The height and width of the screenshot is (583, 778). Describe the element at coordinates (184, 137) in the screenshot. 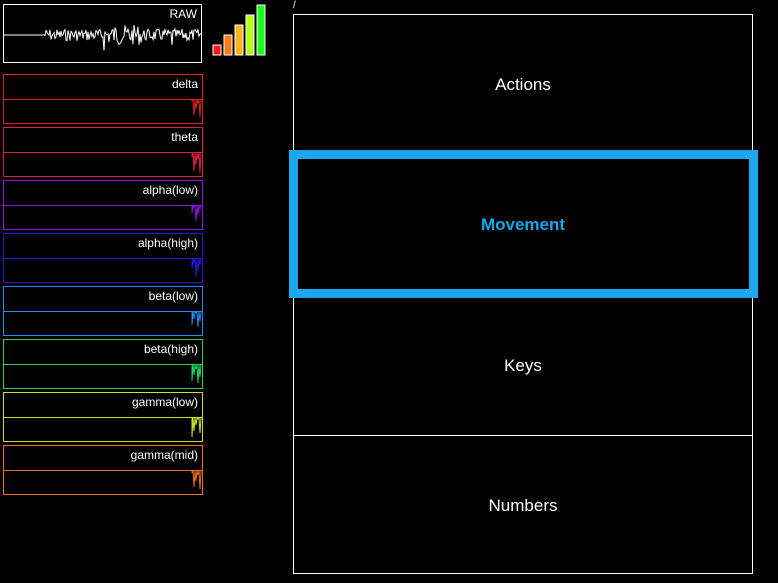

I see `band-label: theta` at that location.